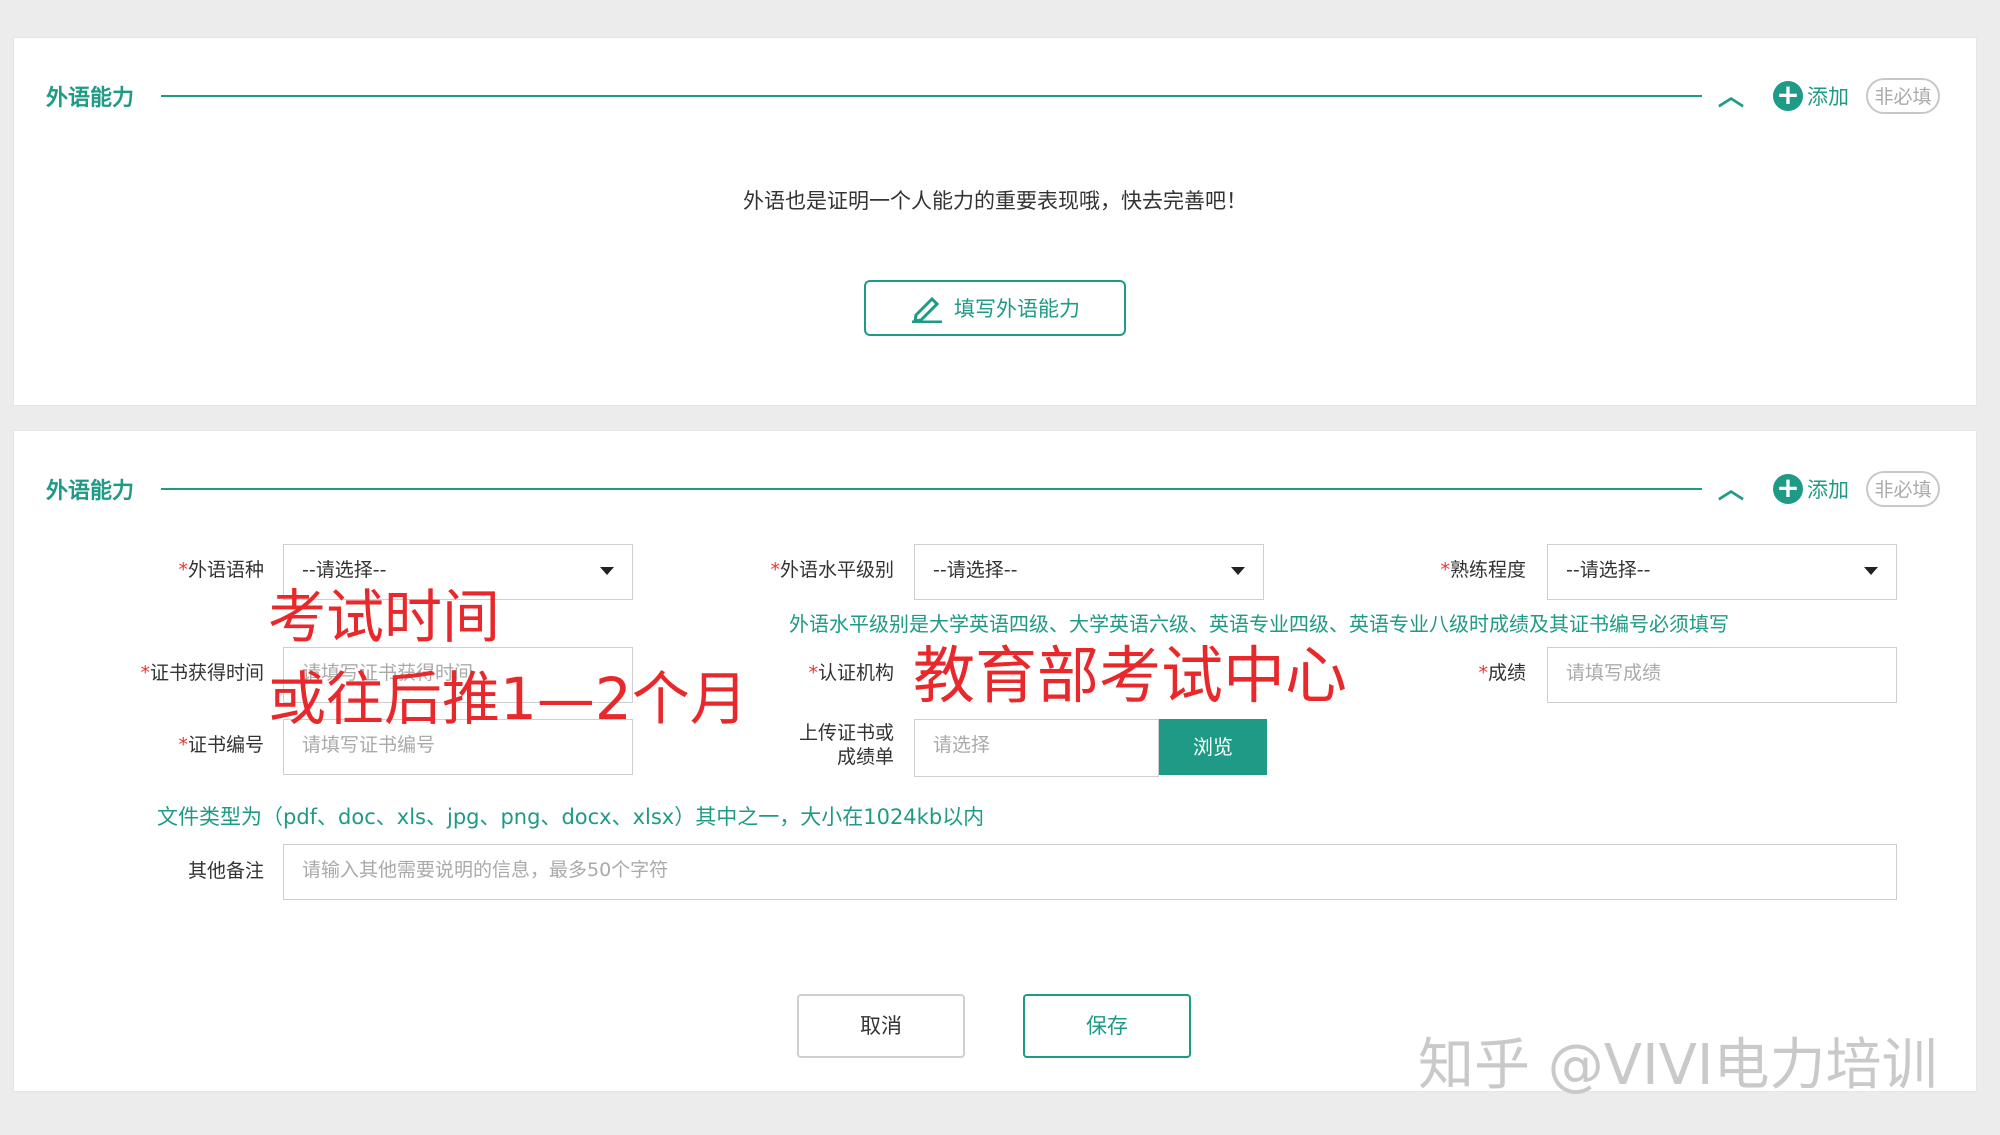  What do you see at coordinates (995, 201) in the screenshot?
I see `empty-message: 外语也是证明一个人能力的重要表现哦，快去完善吧！` at bounding box center [995, 201].